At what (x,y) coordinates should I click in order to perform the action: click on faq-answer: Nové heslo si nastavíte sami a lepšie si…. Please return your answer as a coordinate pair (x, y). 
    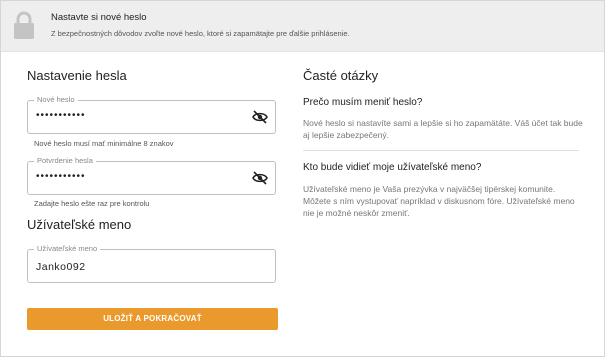
    Looking at the image, I should click on (443, 129).